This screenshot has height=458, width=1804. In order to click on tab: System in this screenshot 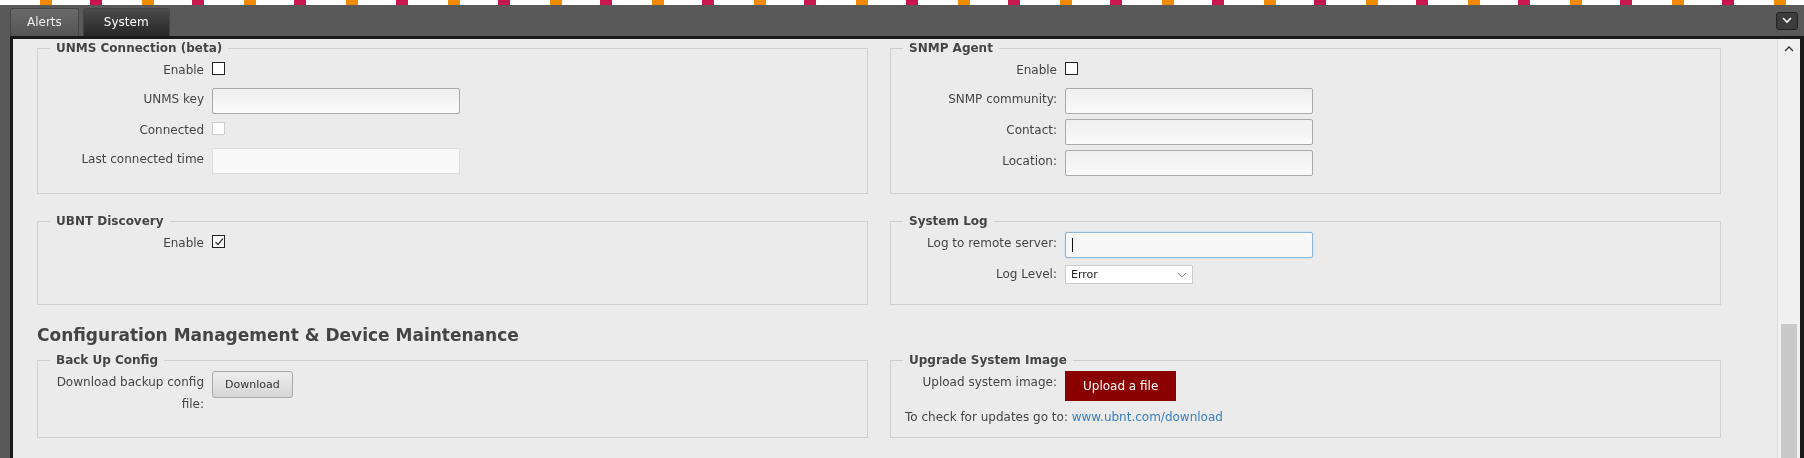, I will do `click(126, 22)`.